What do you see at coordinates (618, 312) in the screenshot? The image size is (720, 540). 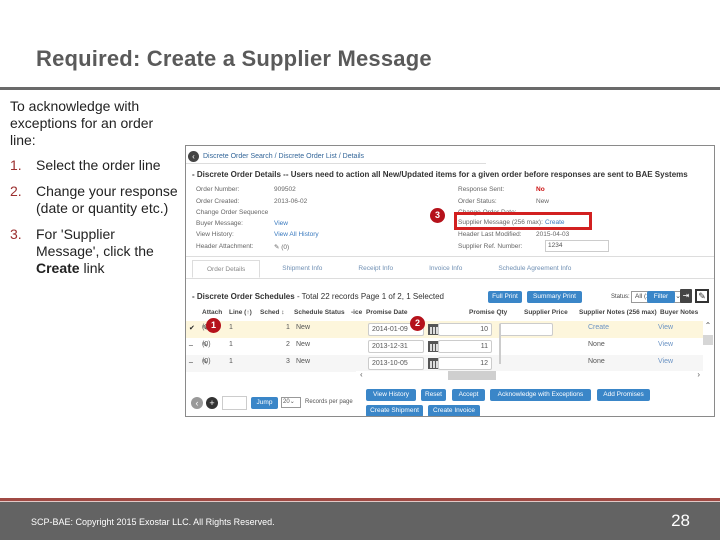 I see `col-supplier-notes: Supplier Notes (256 max)` at bounding box center [618, 312].